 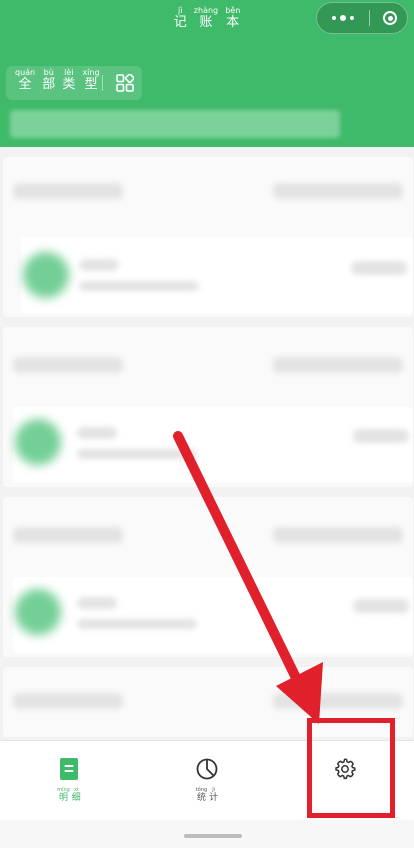 I want to click on capsule-divider, so click(x=369, y=18).